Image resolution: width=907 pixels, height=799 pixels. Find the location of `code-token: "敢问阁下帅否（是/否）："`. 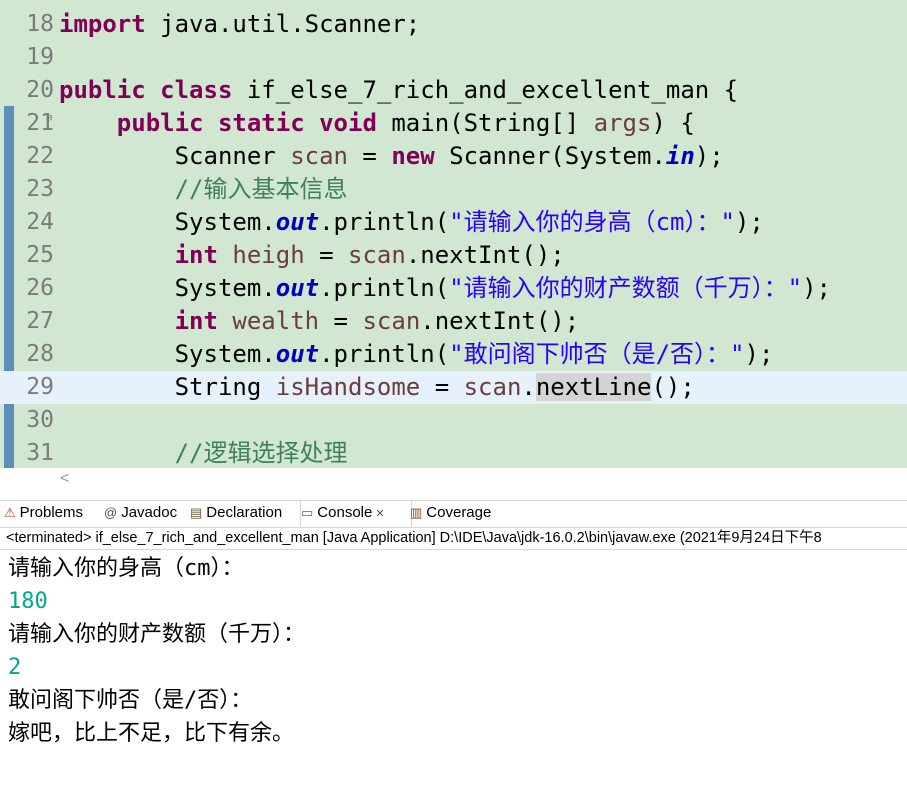

code-token: "敢问阁下帅否（是/否）：" is located at coordinates (597, 354).